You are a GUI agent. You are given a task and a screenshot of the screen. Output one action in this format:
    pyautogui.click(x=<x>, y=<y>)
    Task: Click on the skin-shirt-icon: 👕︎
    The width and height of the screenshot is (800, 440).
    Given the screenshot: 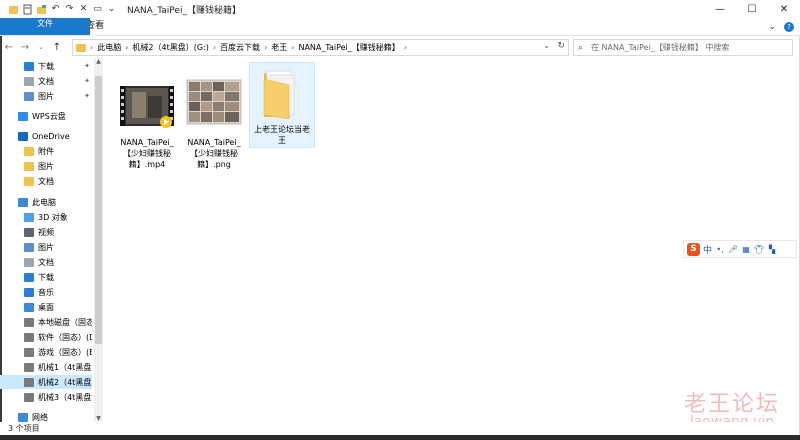 What is the action you would take?
    pyautogui.click(x=759, y=249)
    